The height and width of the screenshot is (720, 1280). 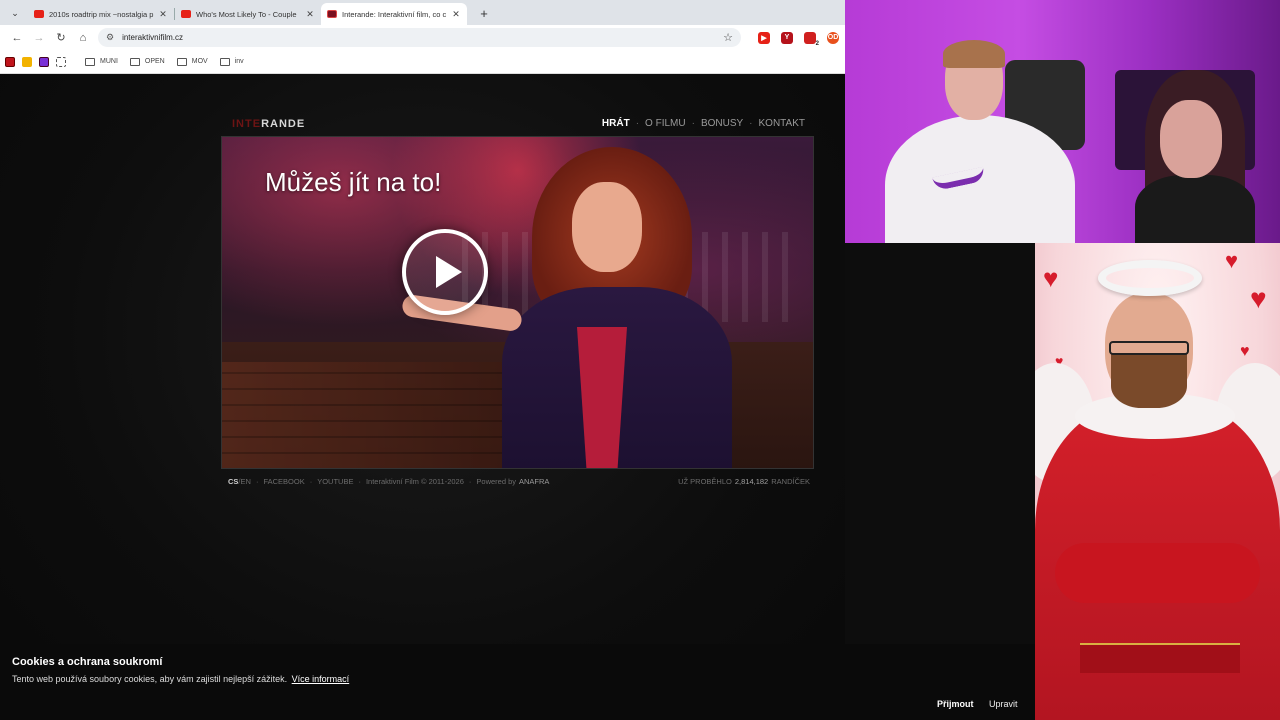 I want to click on site-logo: INTERANDE, so click(x=268, y=124).